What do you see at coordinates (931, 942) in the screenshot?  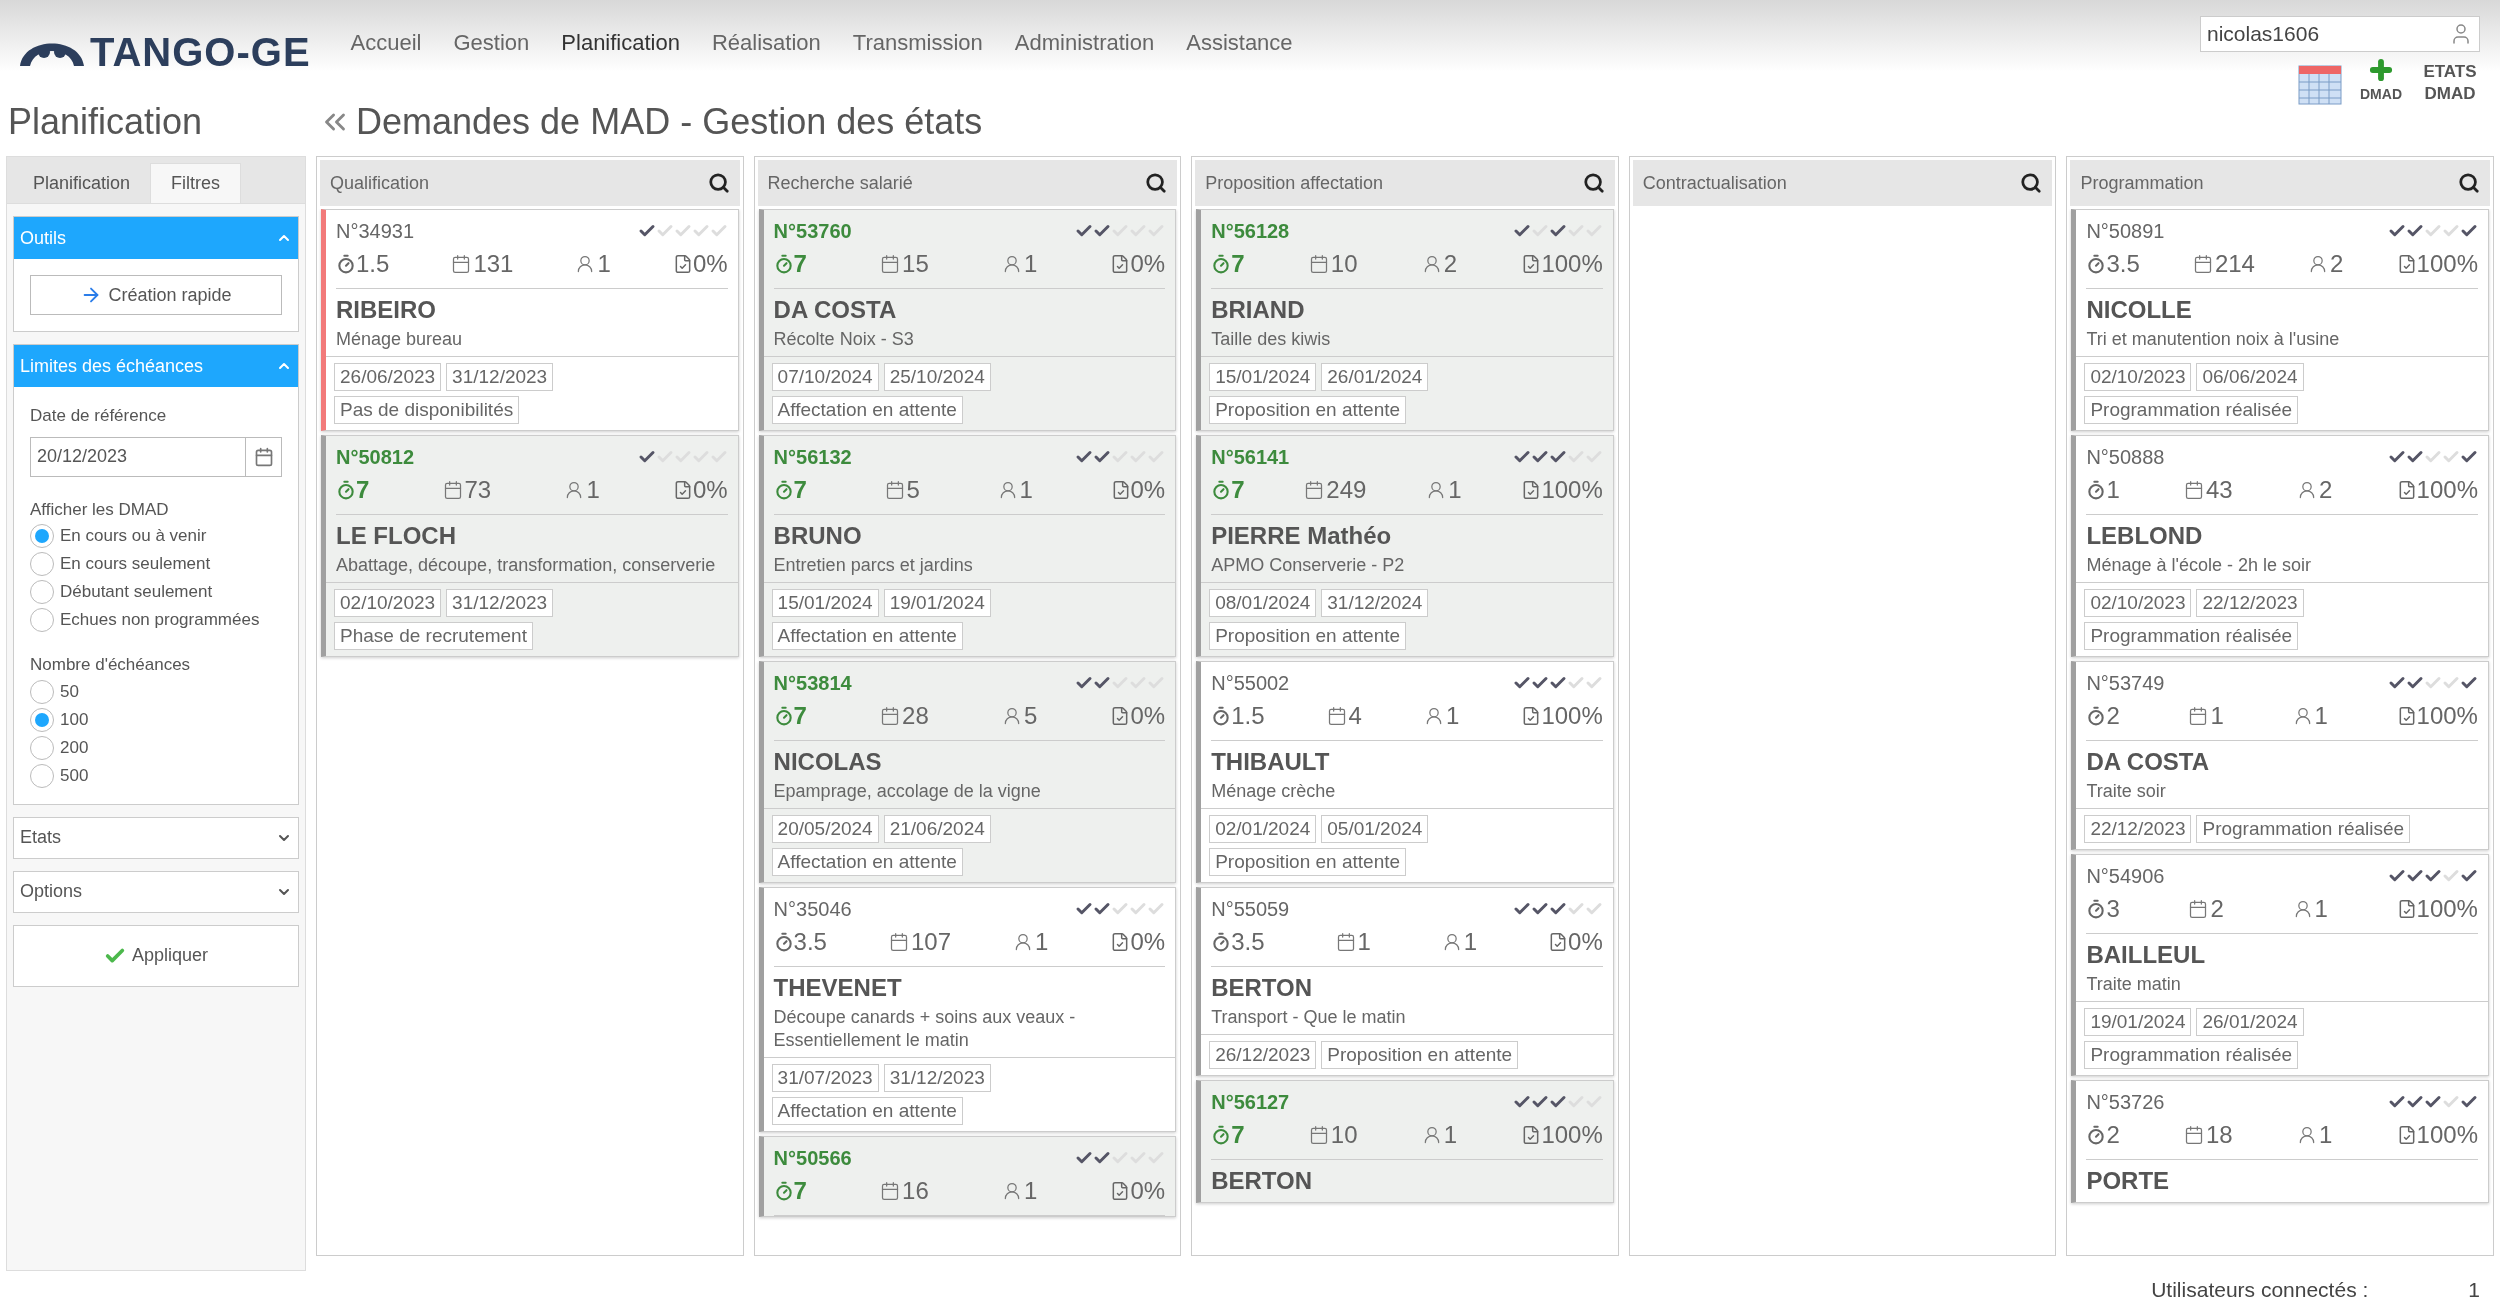 I see `day-count: 107` at bounding box center [931, 942].